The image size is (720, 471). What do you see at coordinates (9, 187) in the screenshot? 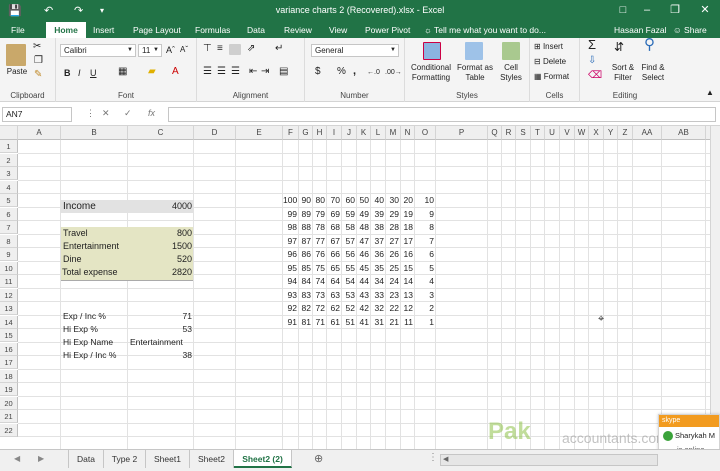
I see `row-header-4: 4` at bounding box center [9, 187].